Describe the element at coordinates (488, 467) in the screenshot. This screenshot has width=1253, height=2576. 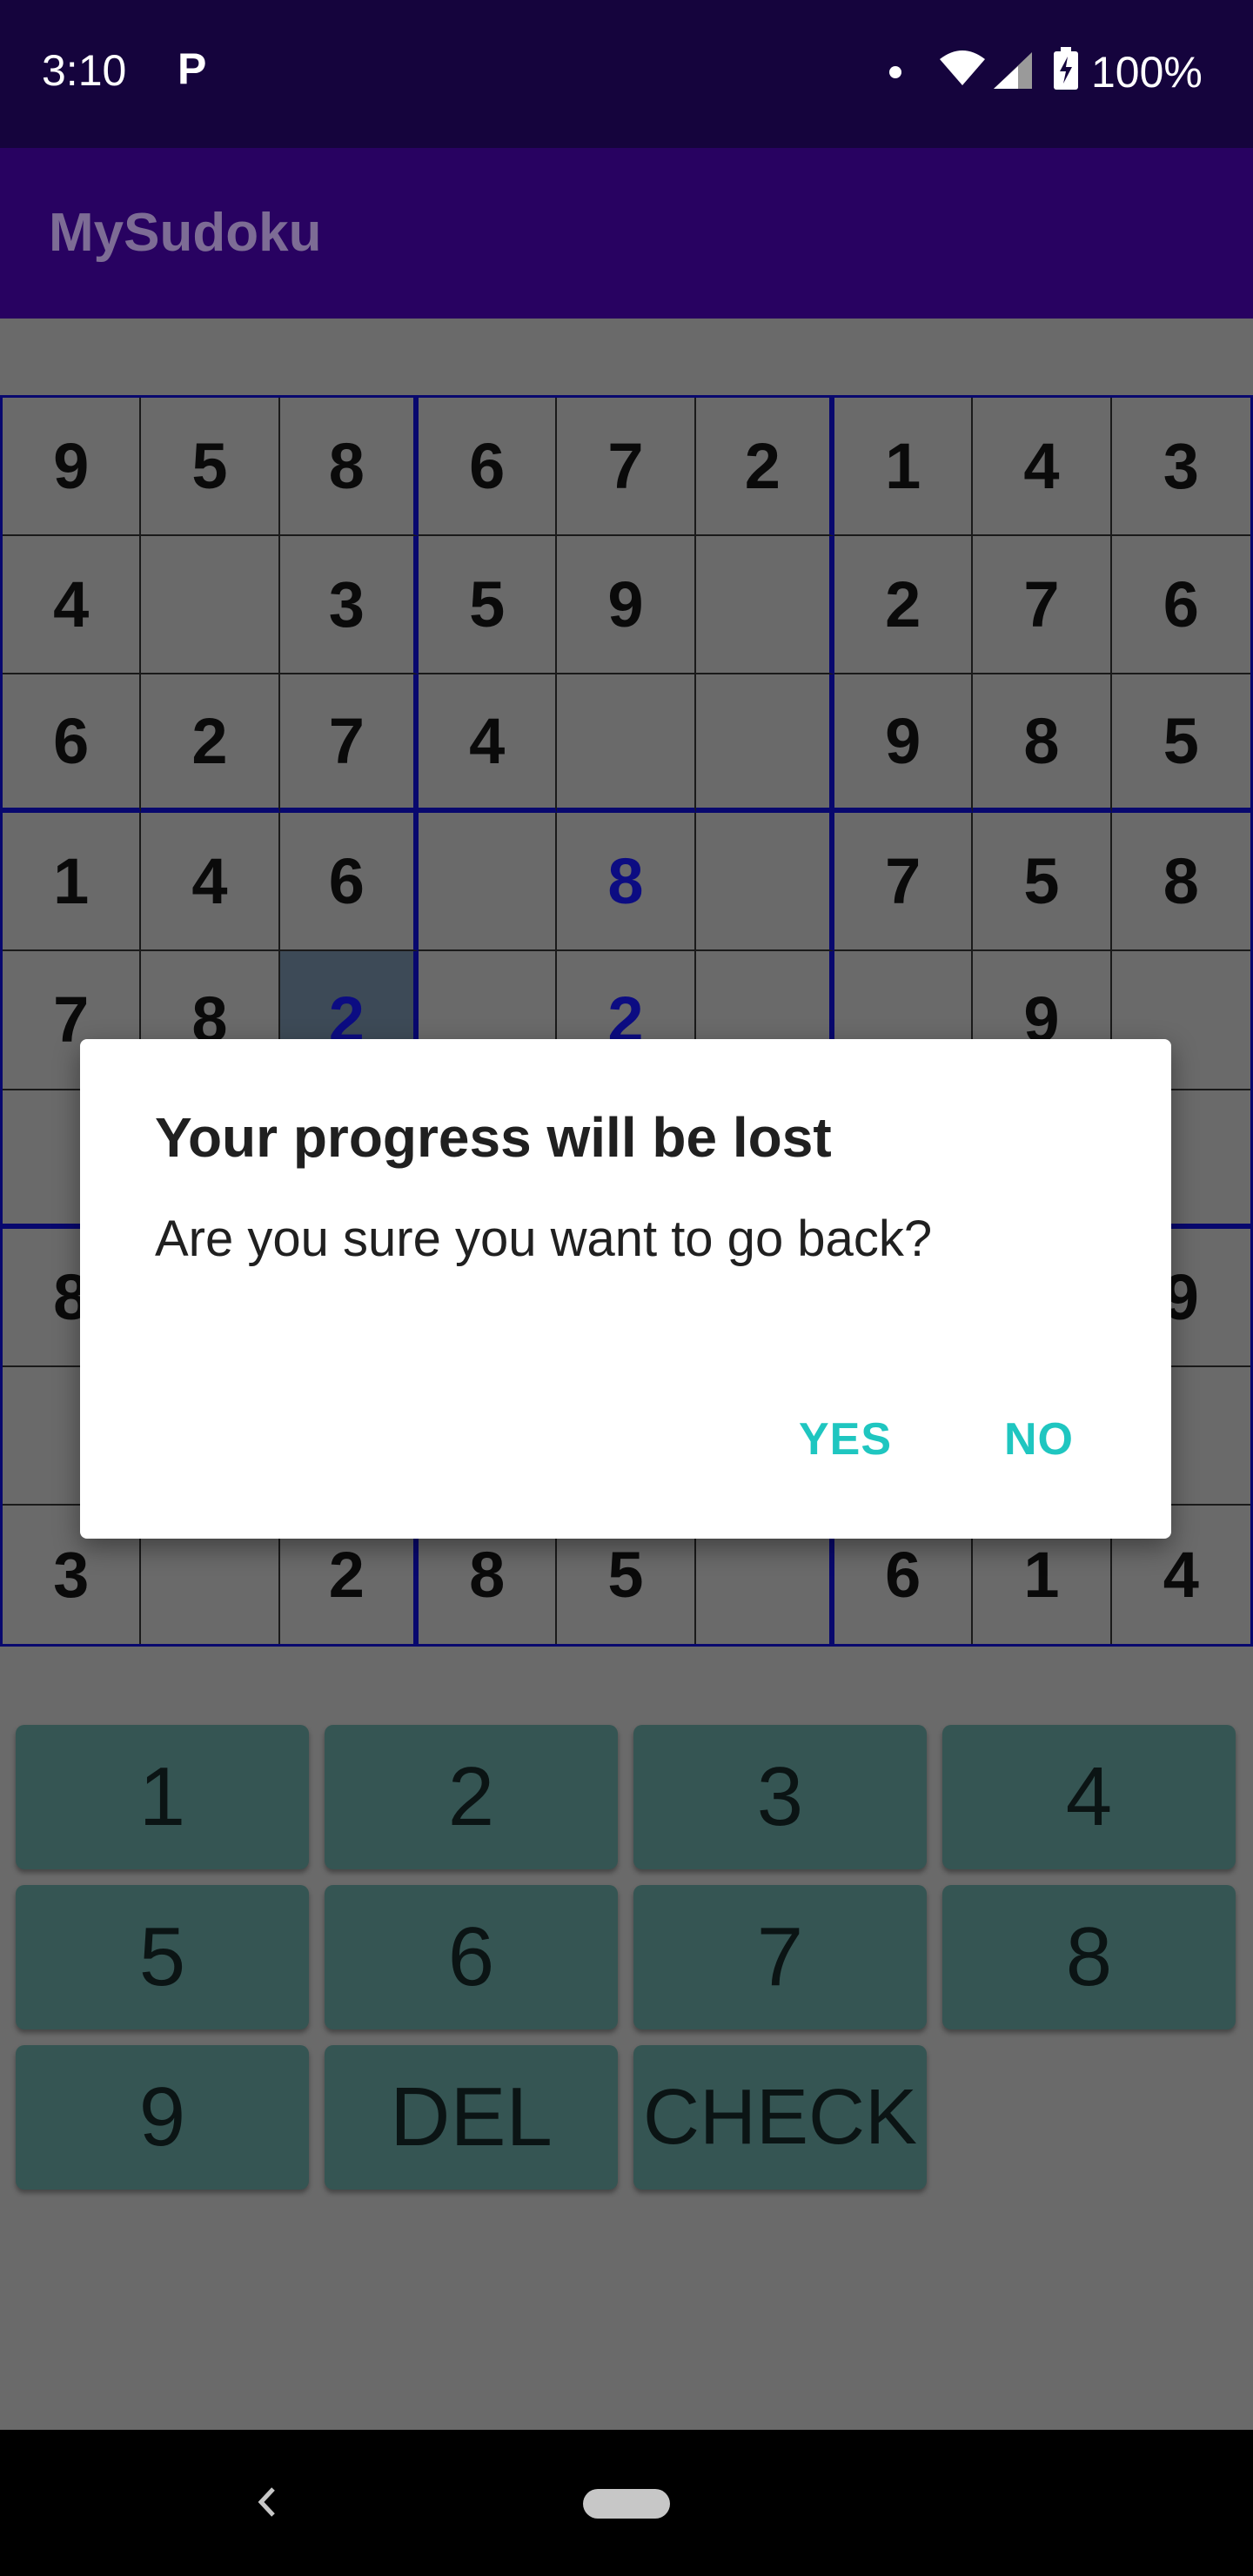
I see `sudoku-cell-r1-c4: 6` at that location.